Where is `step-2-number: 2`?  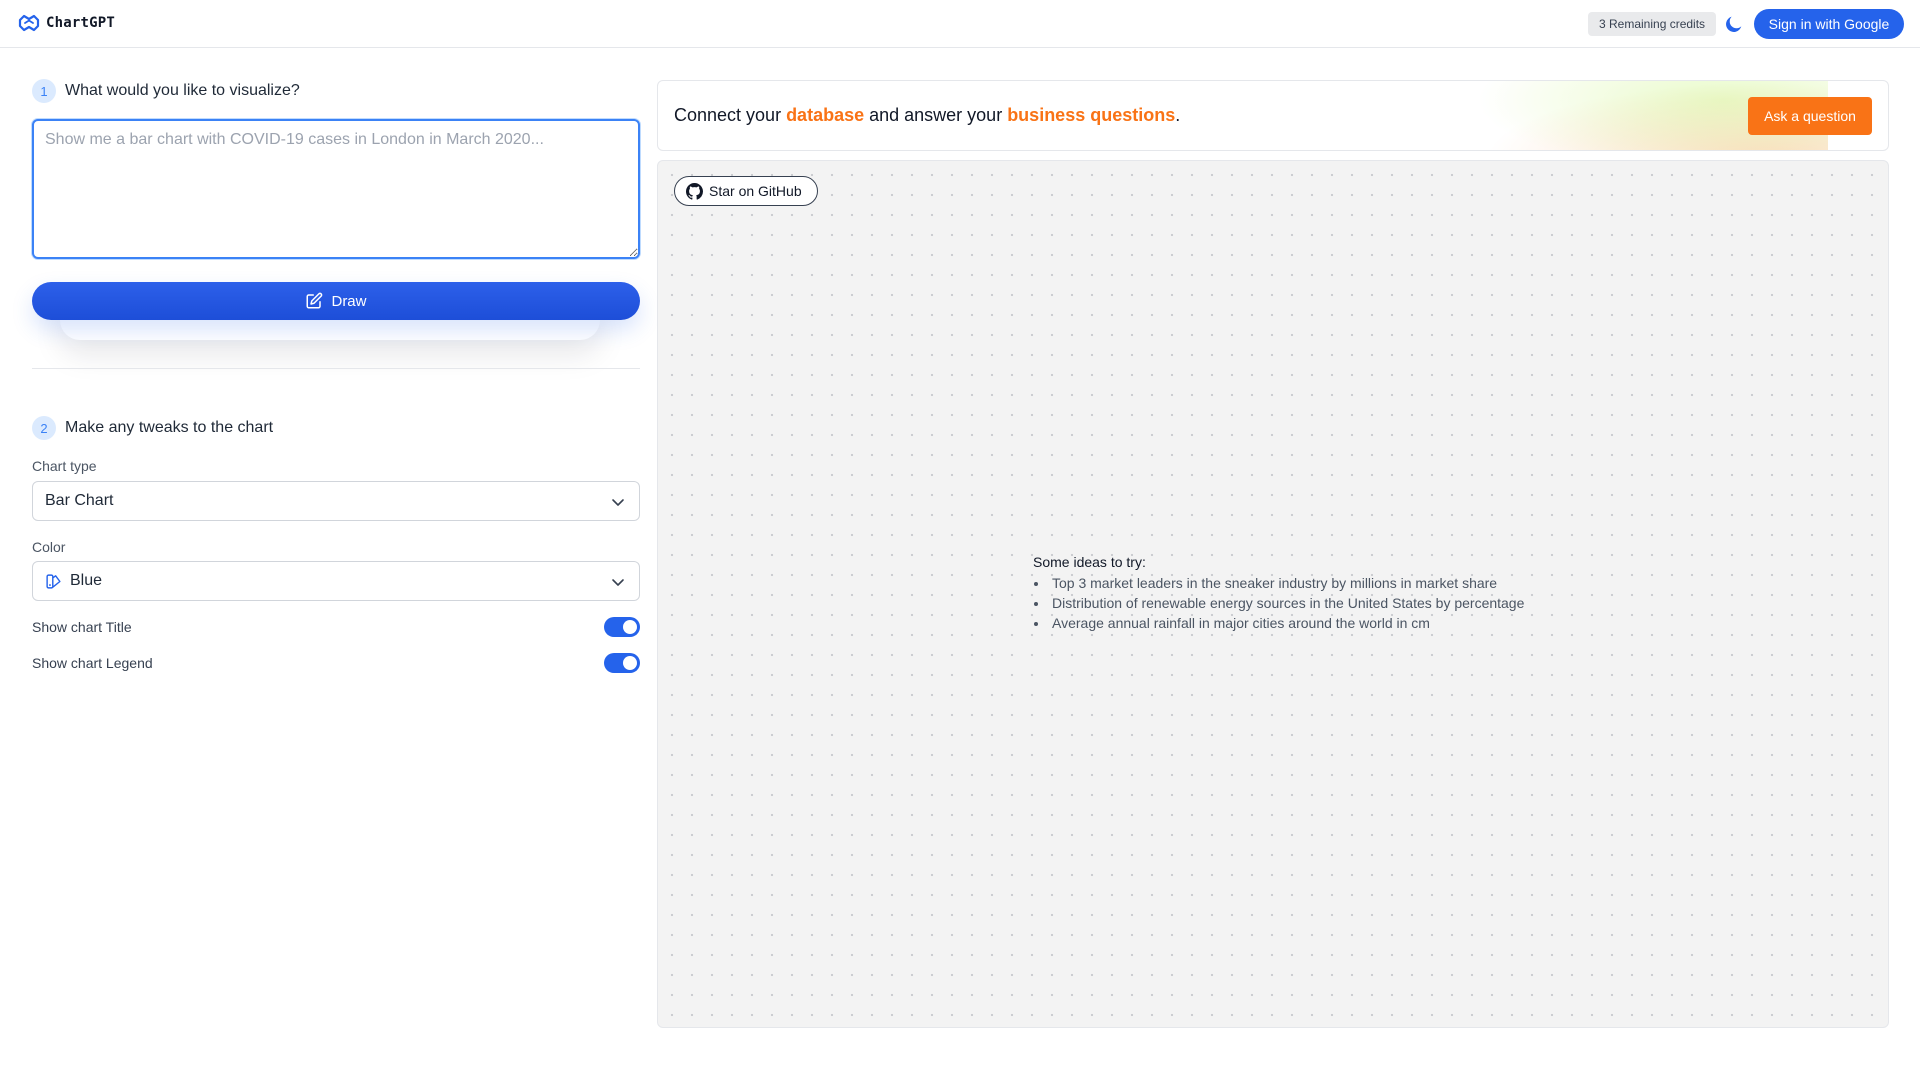 step-2-number: 2 is located at coordinates (44, 428).